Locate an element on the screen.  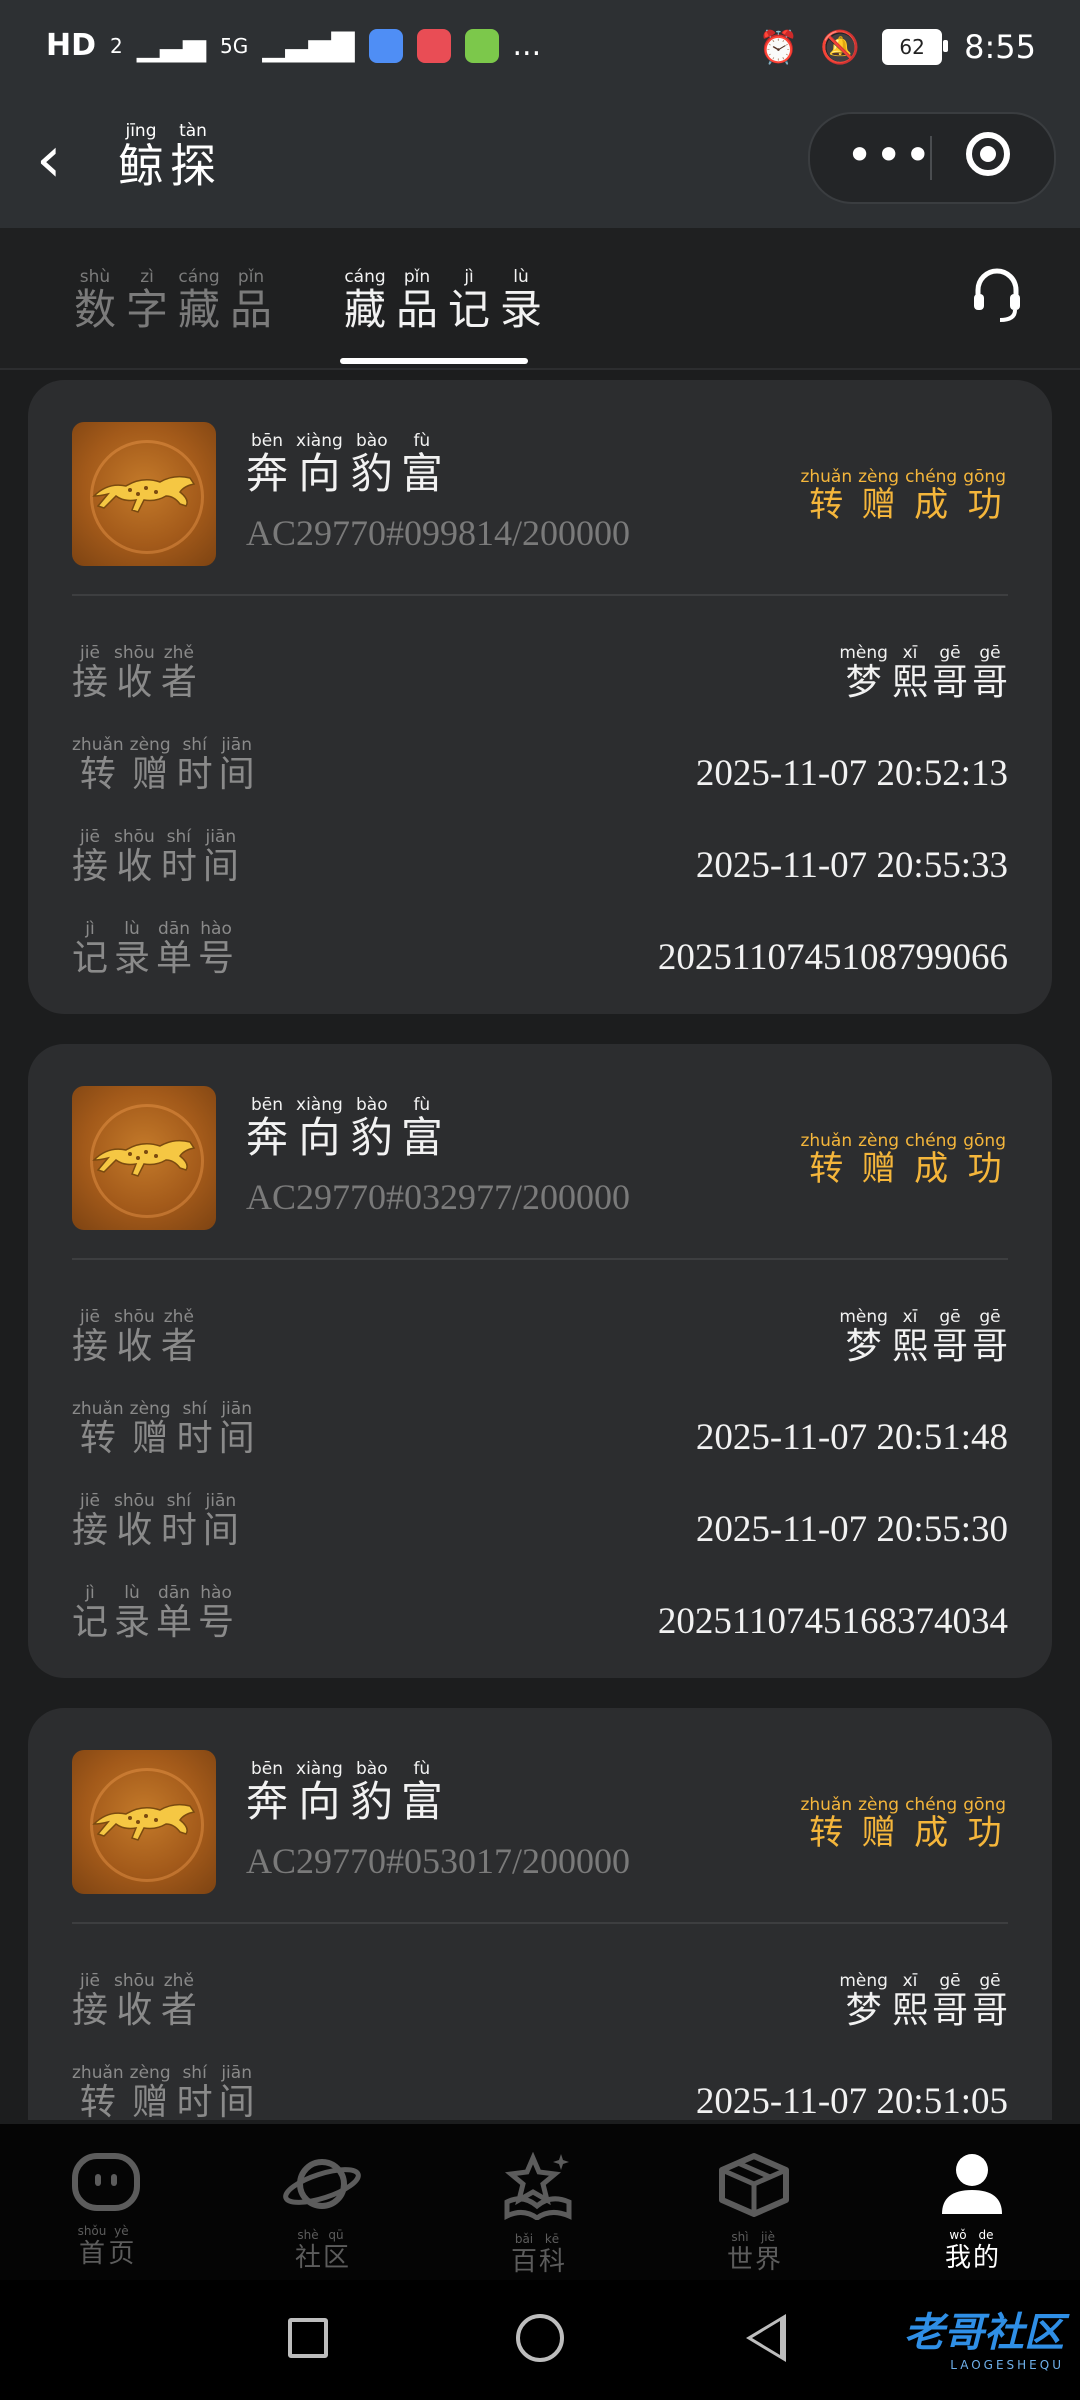
clock: 8:55 is located at coordinates (1000, 47).